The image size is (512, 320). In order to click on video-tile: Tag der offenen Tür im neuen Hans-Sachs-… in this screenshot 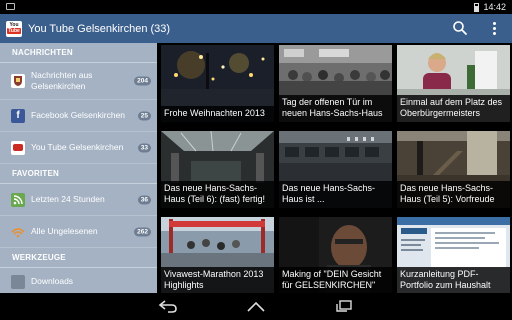, I will do `click(335, 83)`.